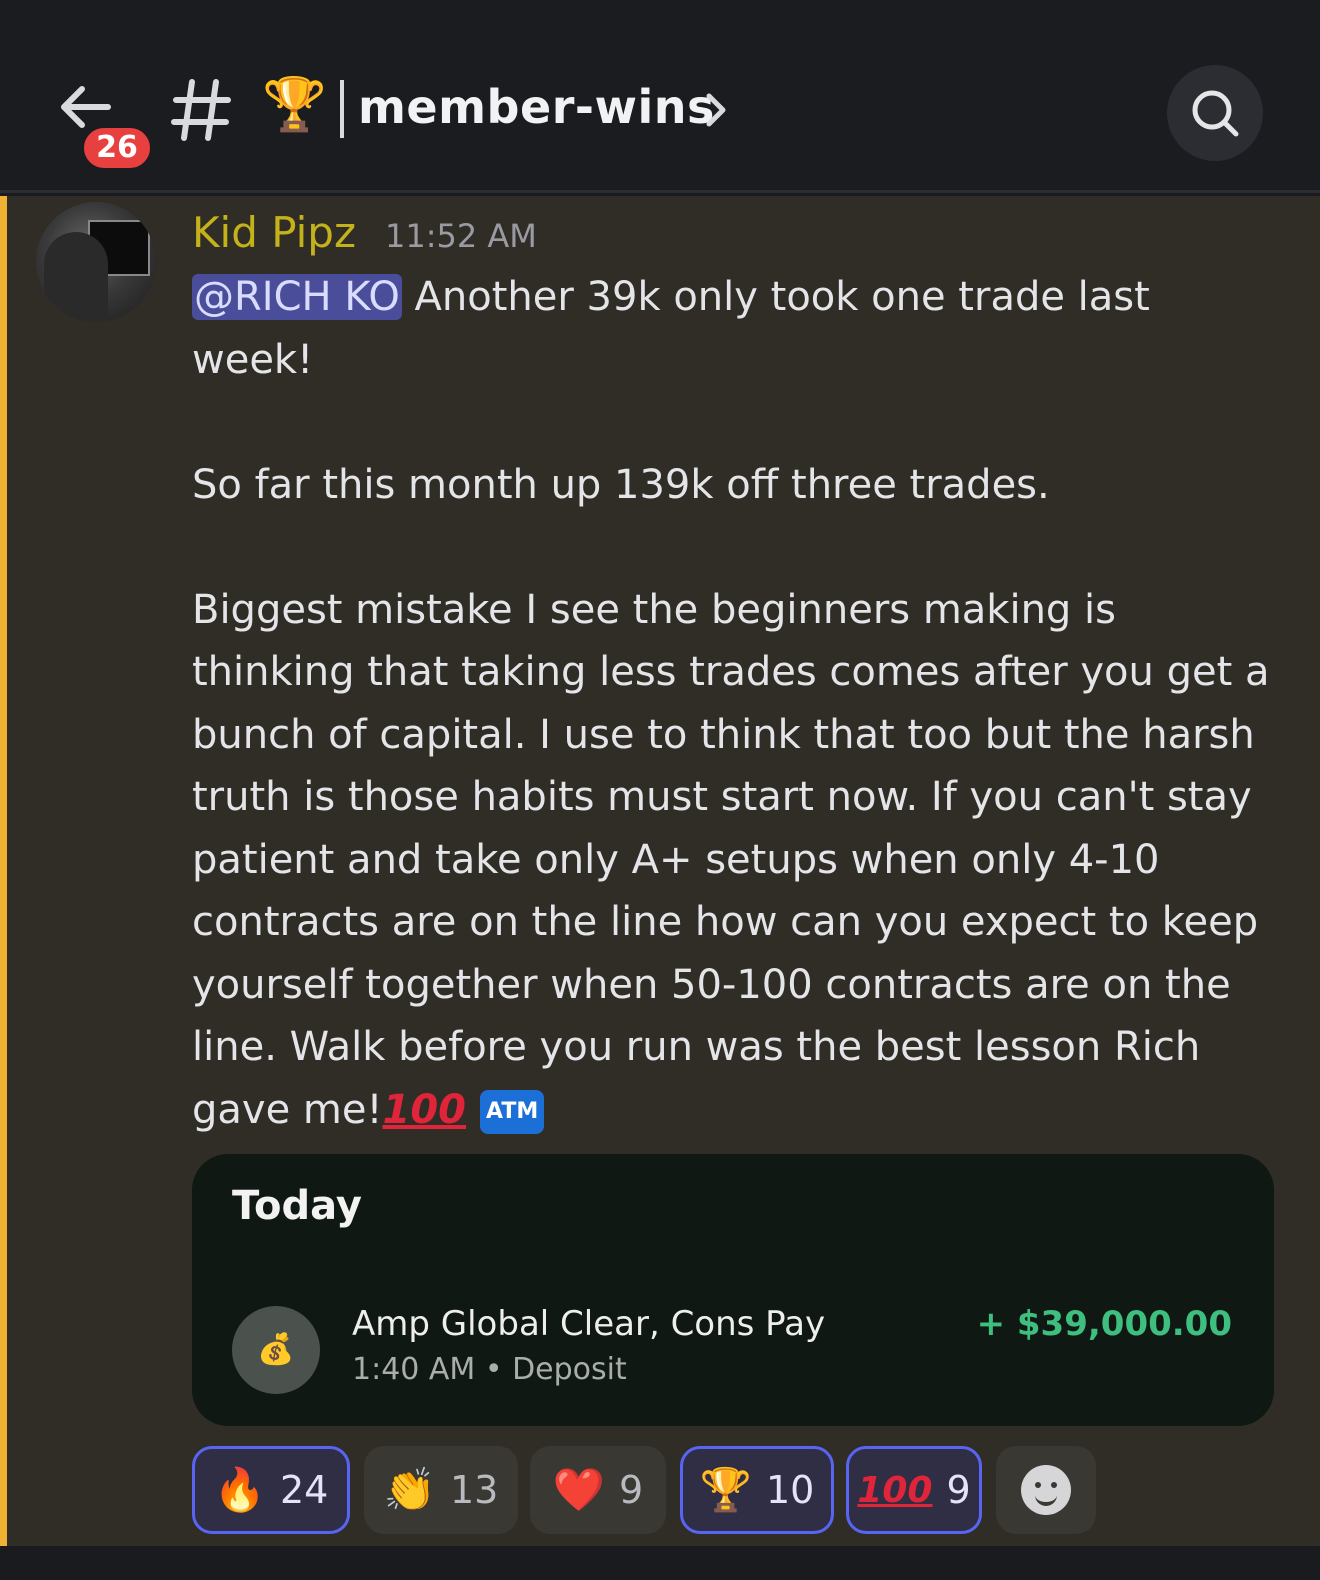 This screenshot has height=1580, width=1320. I want to click on chevron-right-icon, so click(716, 110).